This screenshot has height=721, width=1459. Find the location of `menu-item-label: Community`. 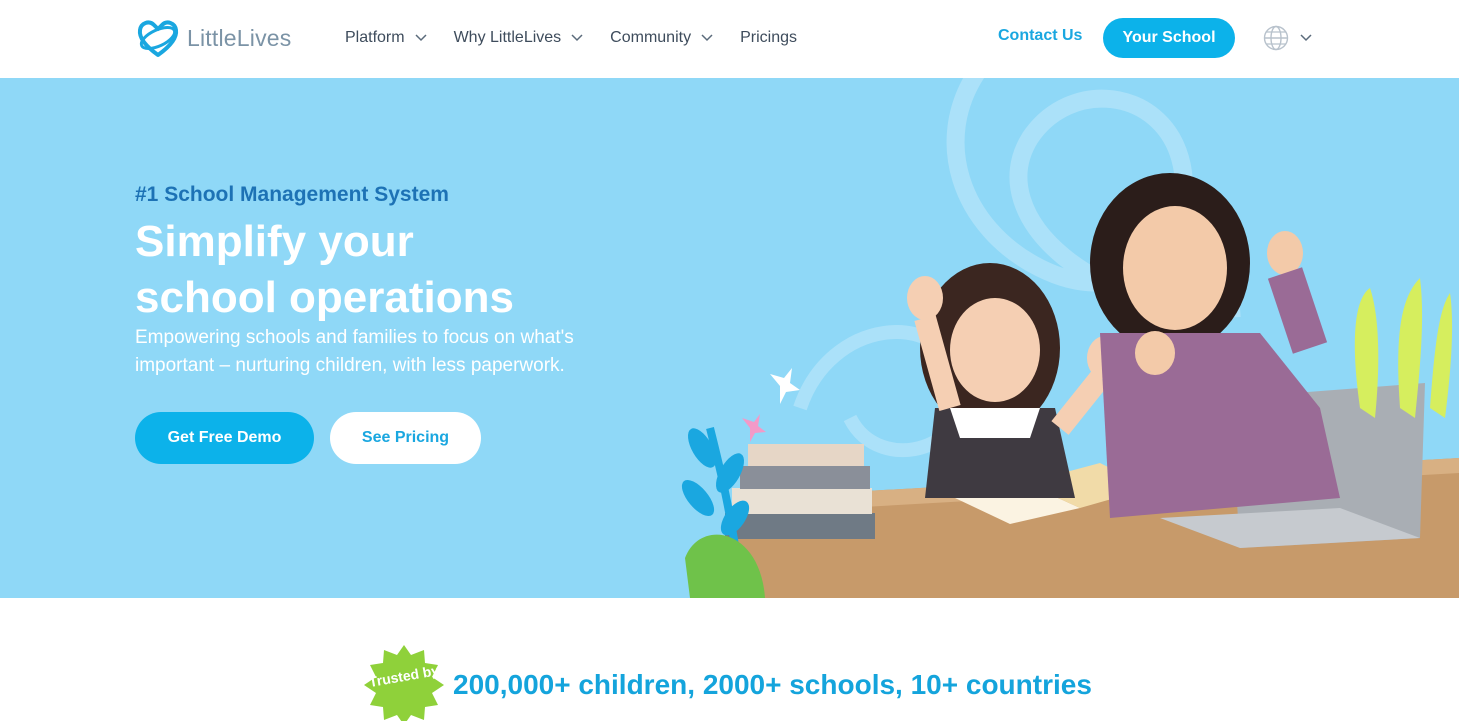

menu-item-label: Community is located at coordinates (651, 37).